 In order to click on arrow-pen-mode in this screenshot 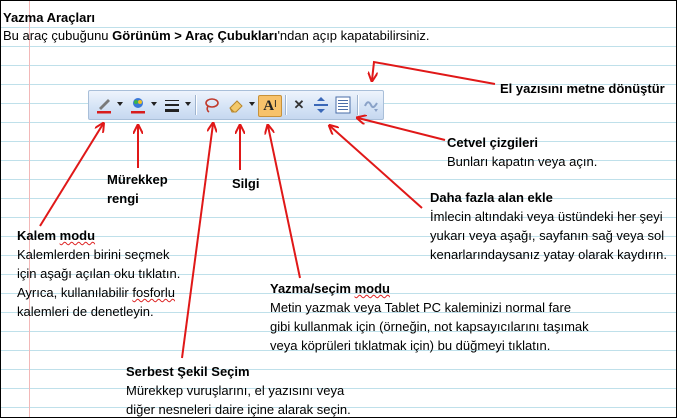, I will do `click(71, 175)`.